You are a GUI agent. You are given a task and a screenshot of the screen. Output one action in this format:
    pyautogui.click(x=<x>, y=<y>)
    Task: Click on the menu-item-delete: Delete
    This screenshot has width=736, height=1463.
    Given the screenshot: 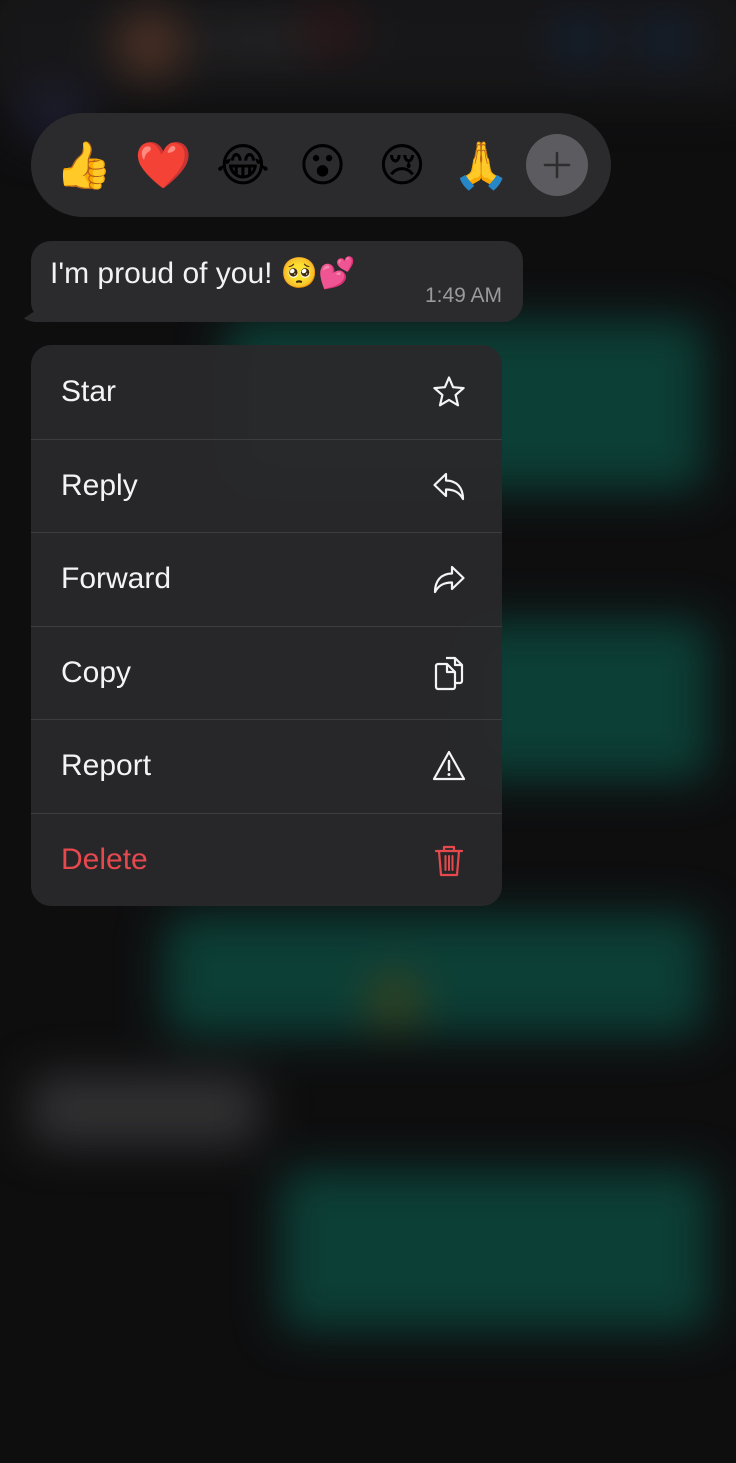 What is the action you would take?
    pyautogui.click(x=266, y=859)
    